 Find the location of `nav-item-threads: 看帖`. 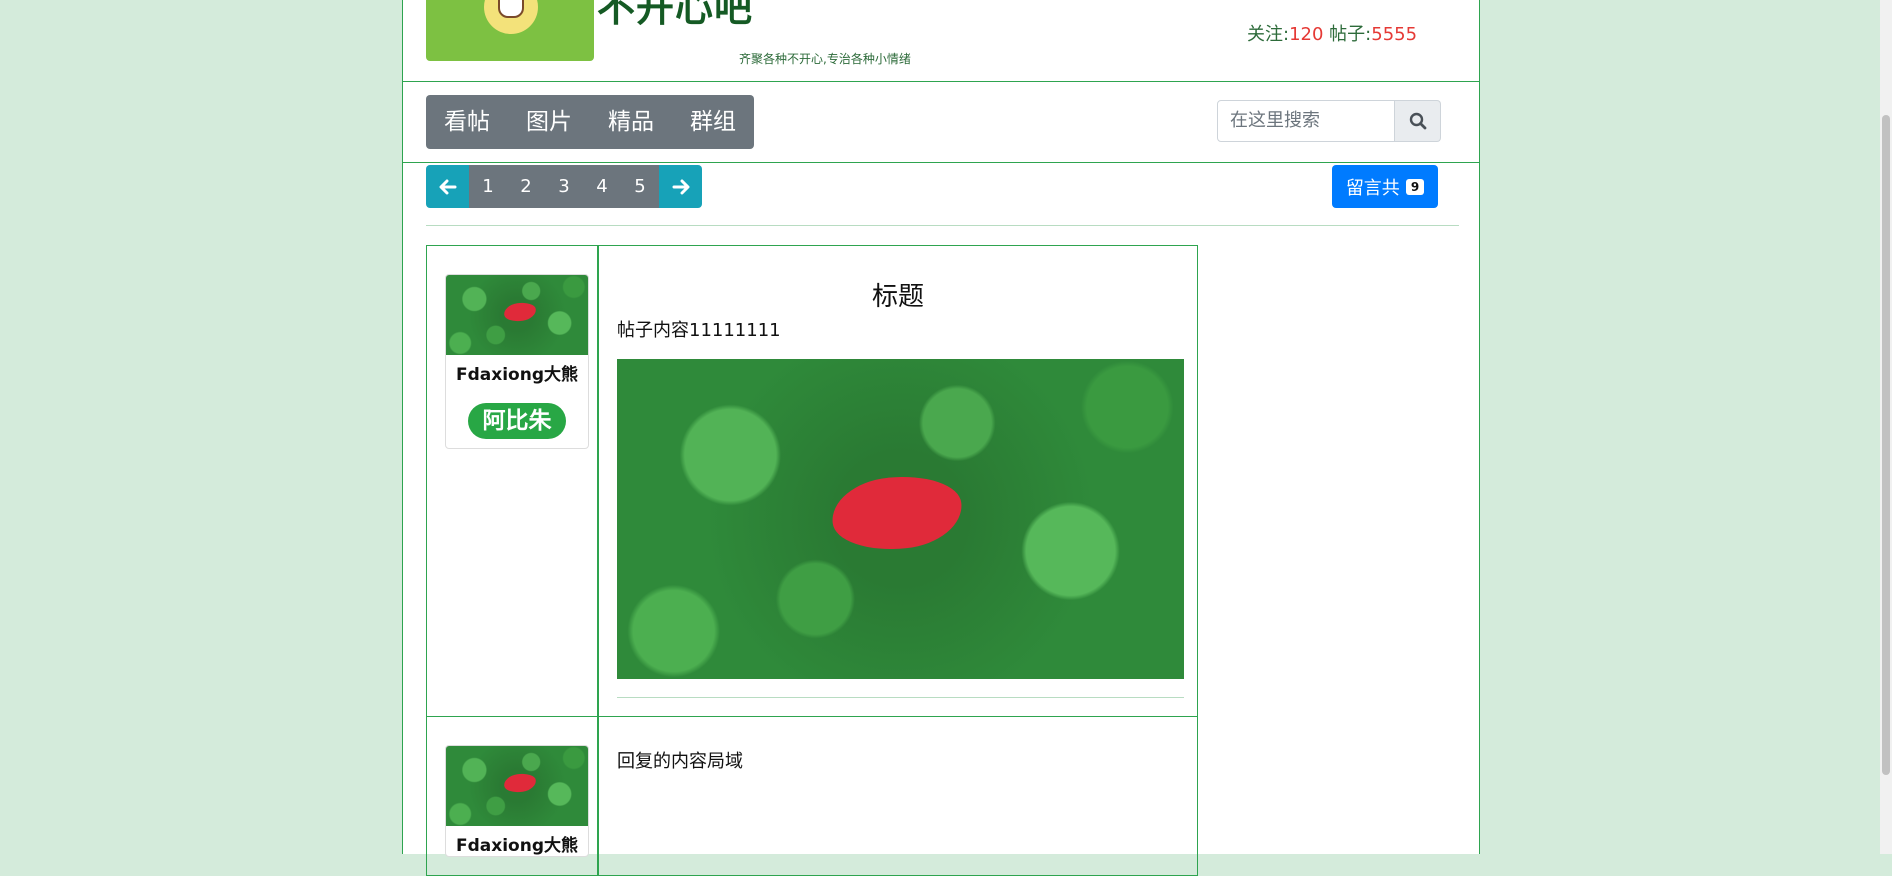

nav-item-threads: 看帖 is located at coordinates (467, 122).